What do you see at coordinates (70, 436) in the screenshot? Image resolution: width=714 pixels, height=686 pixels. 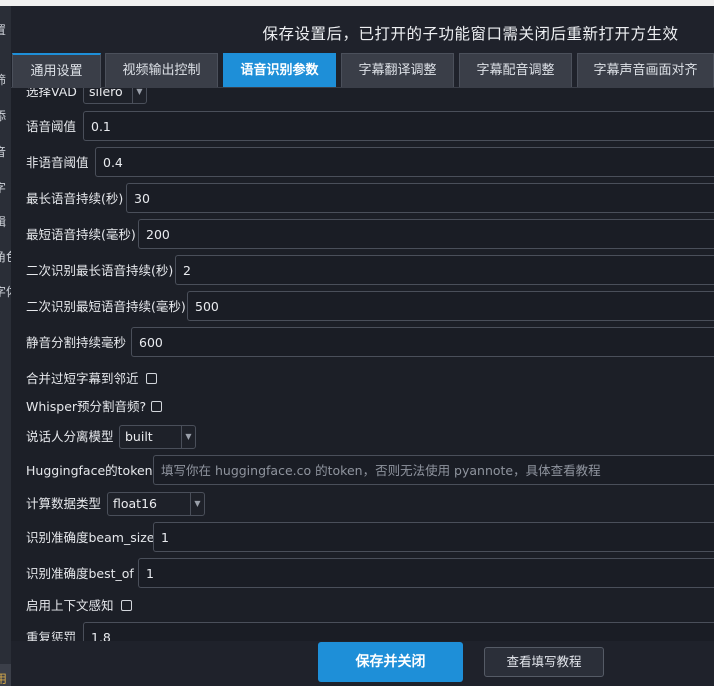 I see `diarization-model-label: 说话人分离模型` at bounding box center [70, 436].